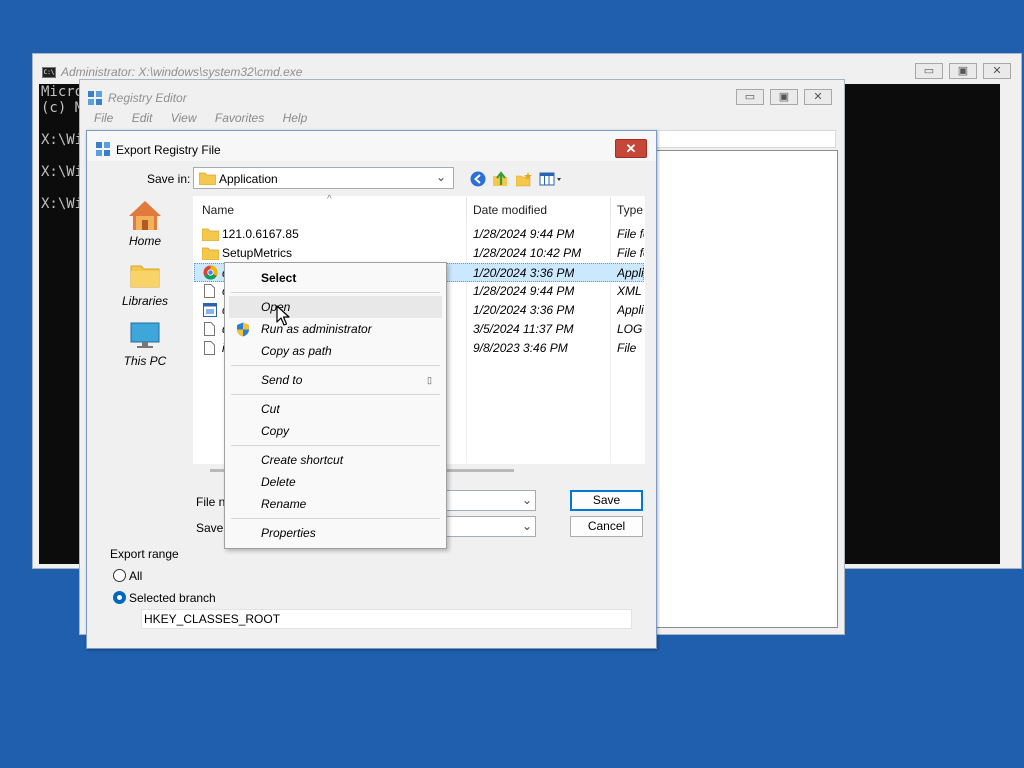  I want to click on save-in-dropdown: Application ⌄, so click(323, 178).